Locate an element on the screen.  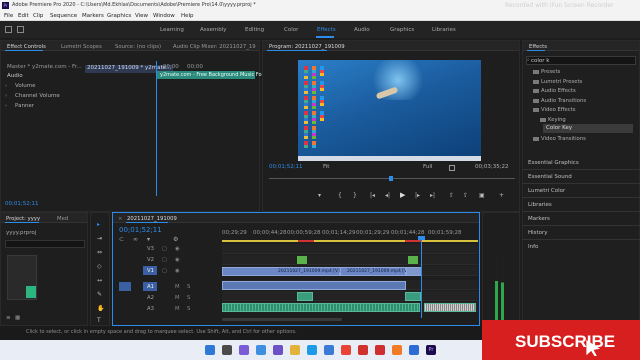
widgets-icon is located at coordinates (261, 350).